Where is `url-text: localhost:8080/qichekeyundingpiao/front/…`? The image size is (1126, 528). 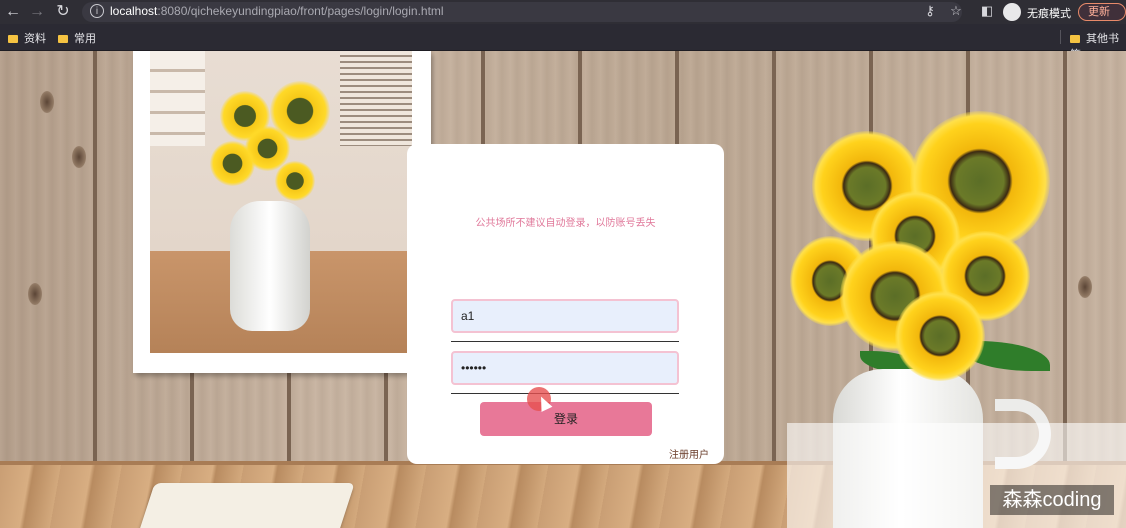
url-text: localhost:8080/qichekeyundingpiao/front/… is located at coordinates (277, 11).